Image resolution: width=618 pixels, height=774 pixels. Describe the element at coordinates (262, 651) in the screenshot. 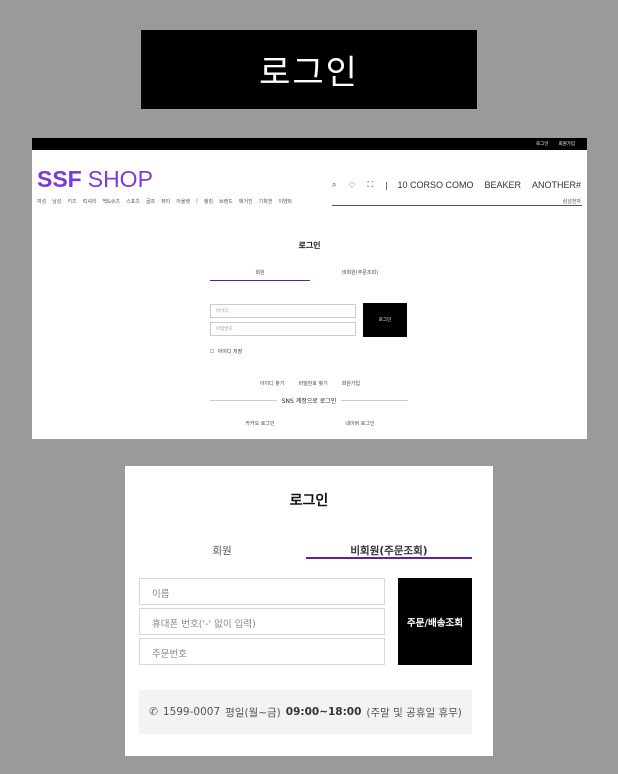

I see `order-number-field: 주문번호` at that location.